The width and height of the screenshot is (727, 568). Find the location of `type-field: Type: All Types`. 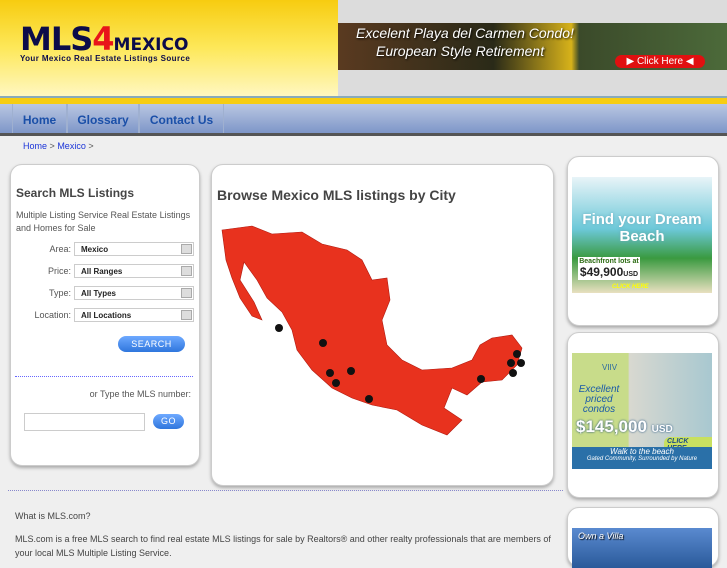

type-field: Type: All Types is located at coordinates (106, 293).